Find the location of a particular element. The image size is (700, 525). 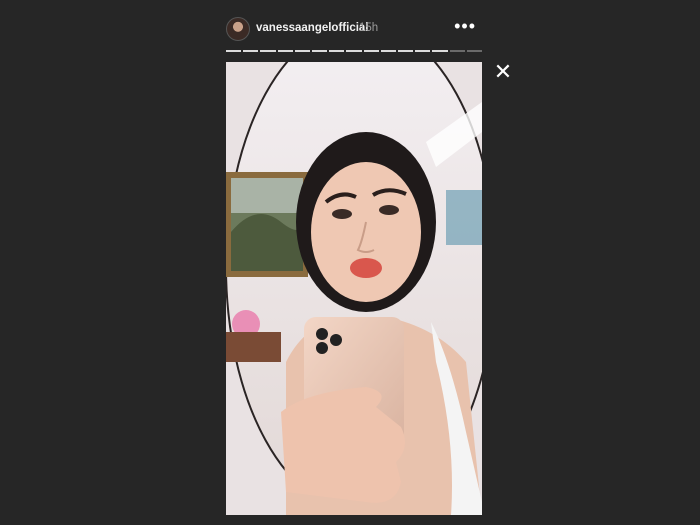

story-progress-bar is located at coordinates (354, 52).